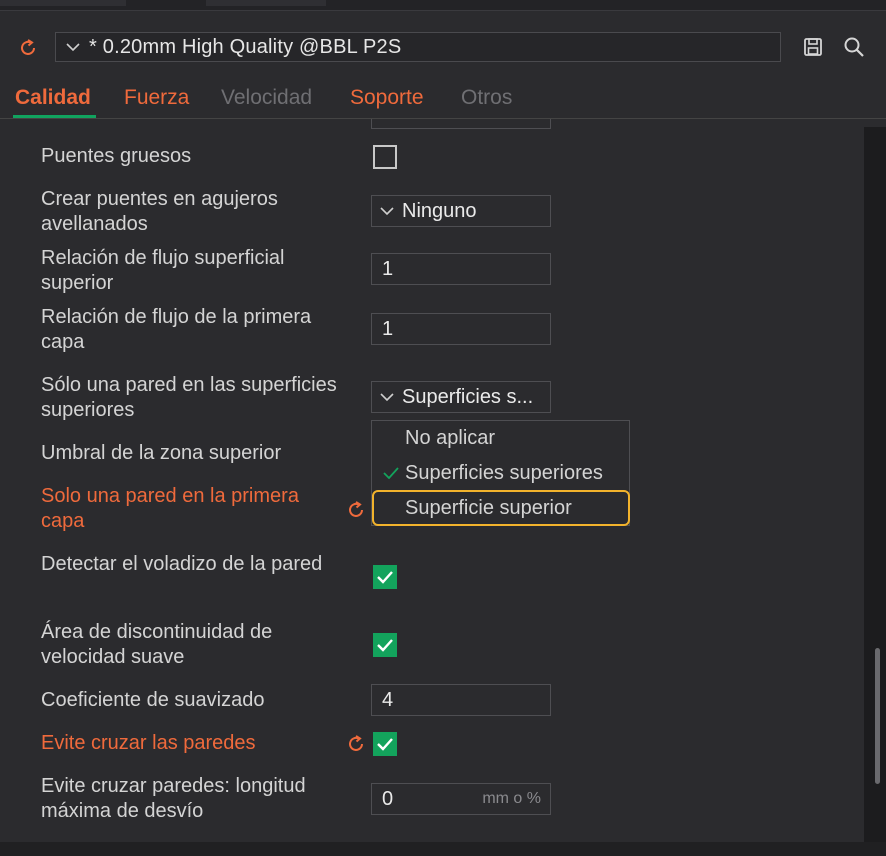  I want to click on save-icon, so click(813, 47).